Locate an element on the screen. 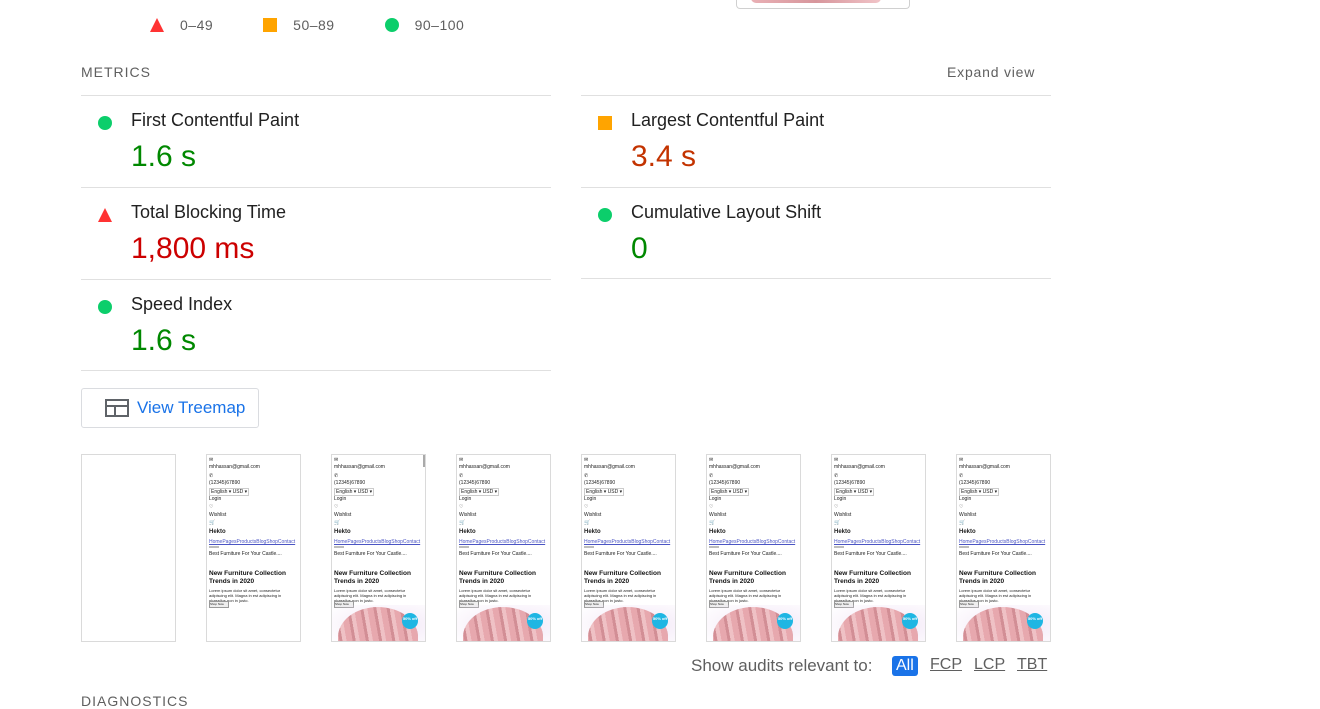  filter-tbt: TBT is located at coordinates (1032, 665).